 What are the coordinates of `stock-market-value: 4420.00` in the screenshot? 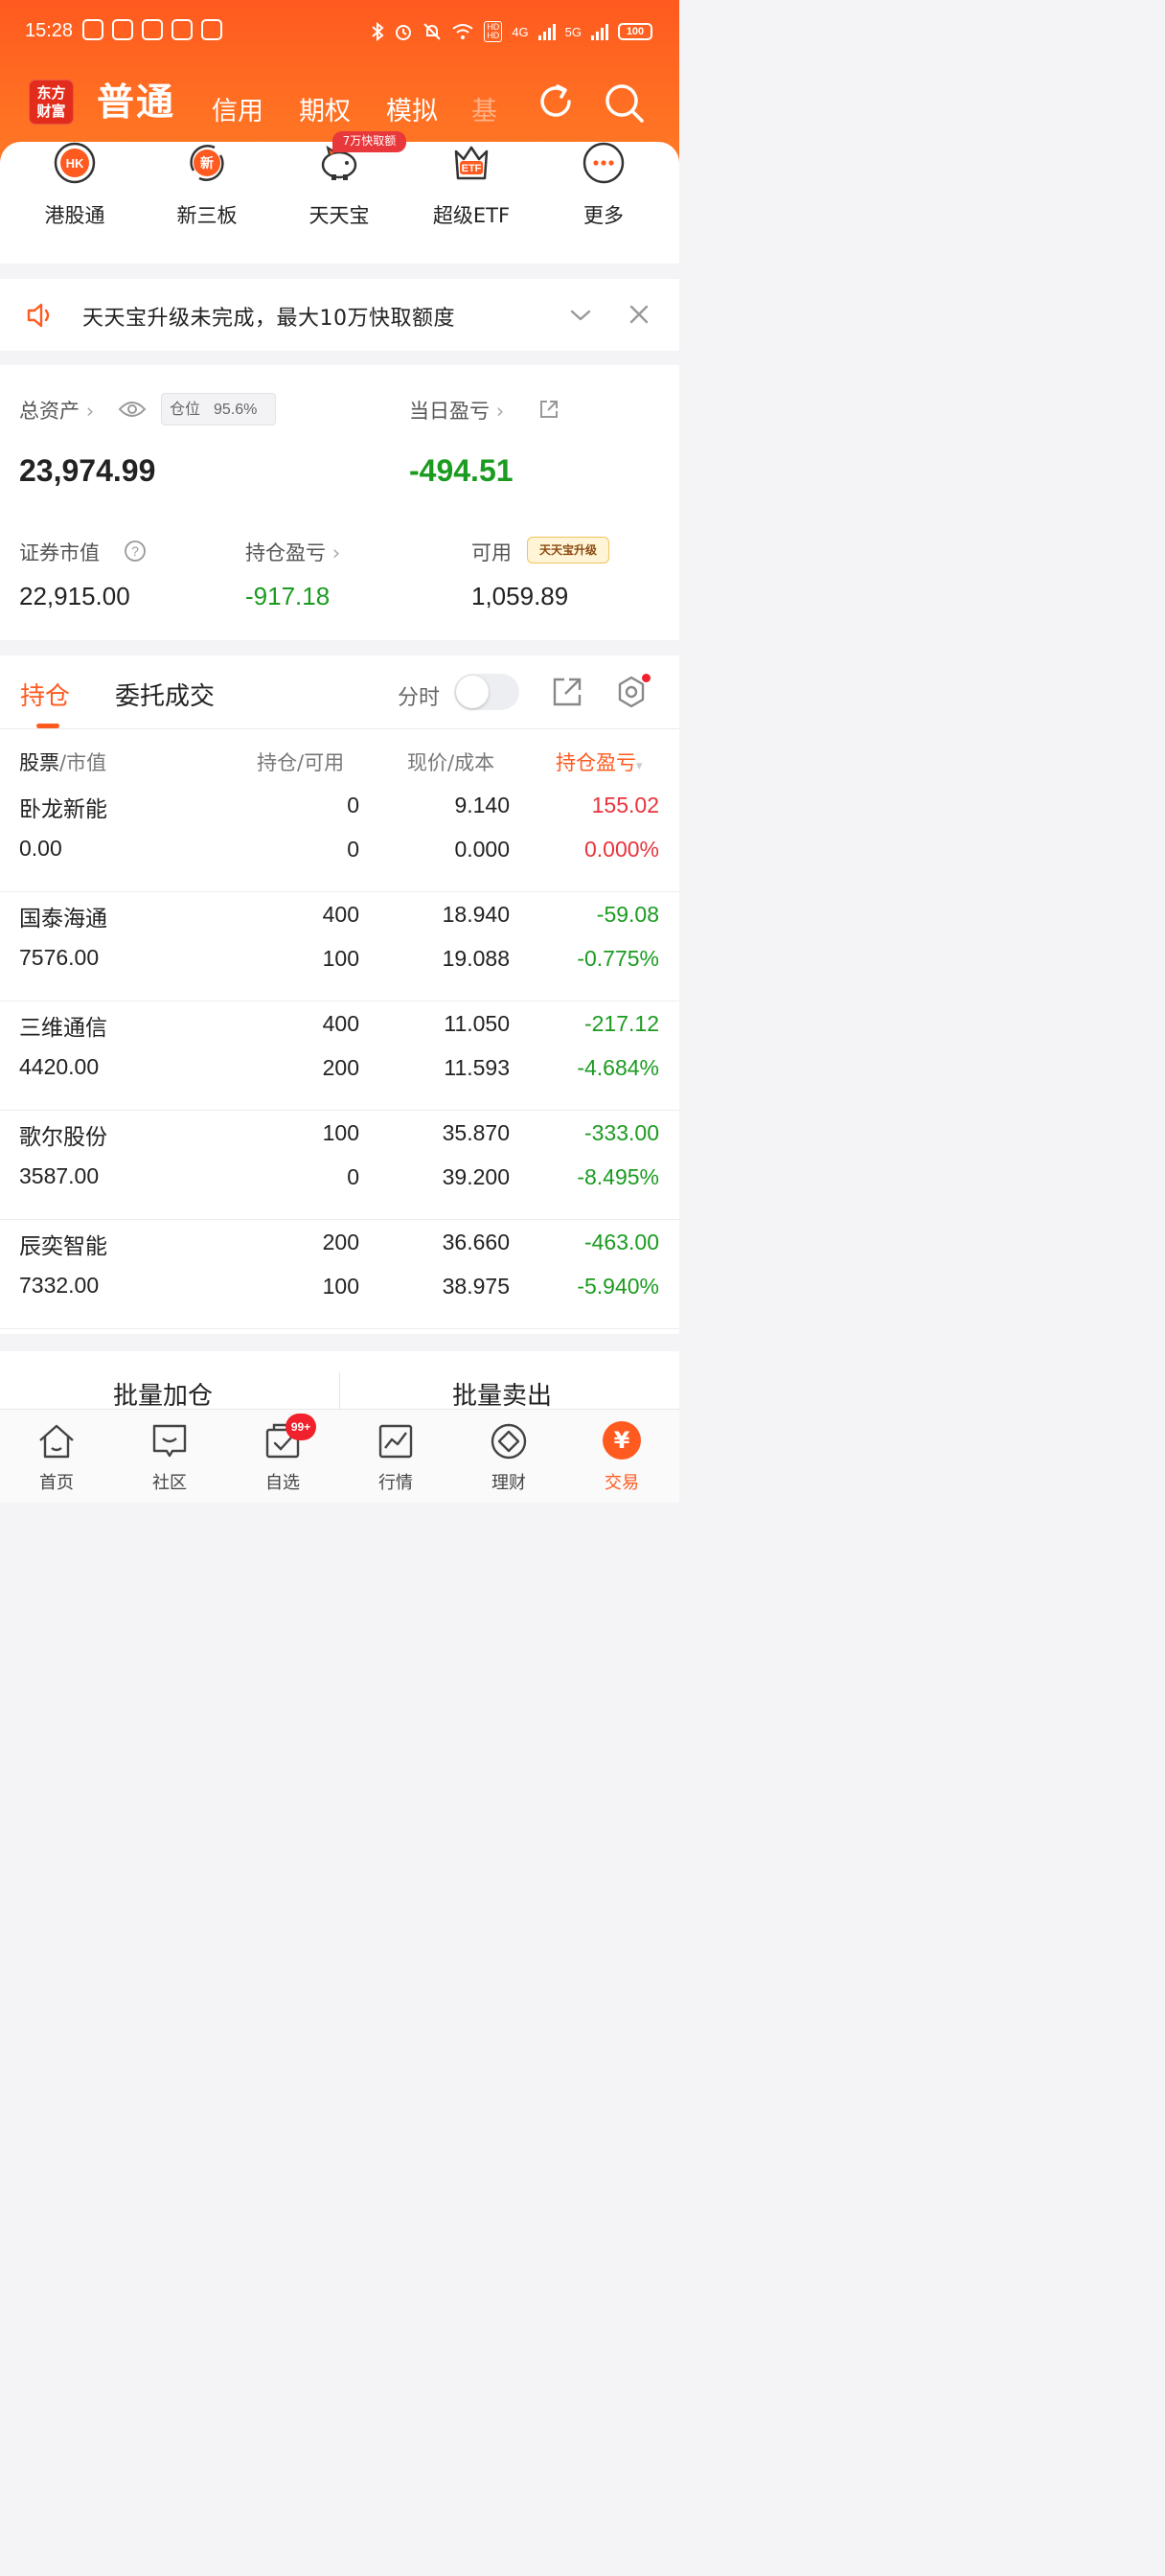 It's located at (60, 1066).